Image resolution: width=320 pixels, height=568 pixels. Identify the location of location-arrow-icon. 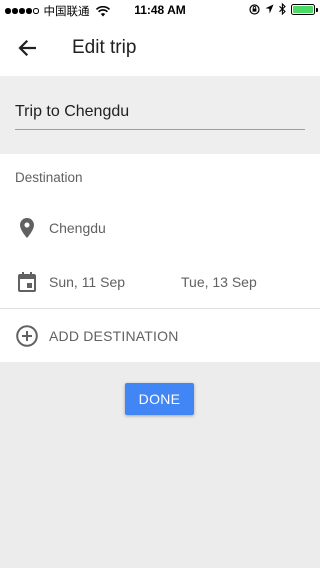
(269, 9).